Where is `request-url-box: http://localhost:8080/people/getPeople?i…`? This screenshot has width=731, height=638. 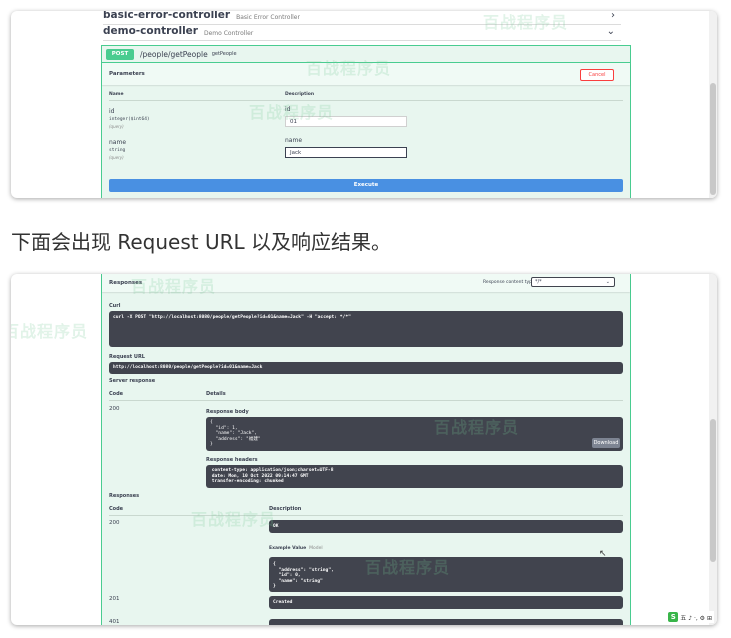
request-url-box: http://localhost:8080/people/getPeople?i… is located at coordinates (366, 368).